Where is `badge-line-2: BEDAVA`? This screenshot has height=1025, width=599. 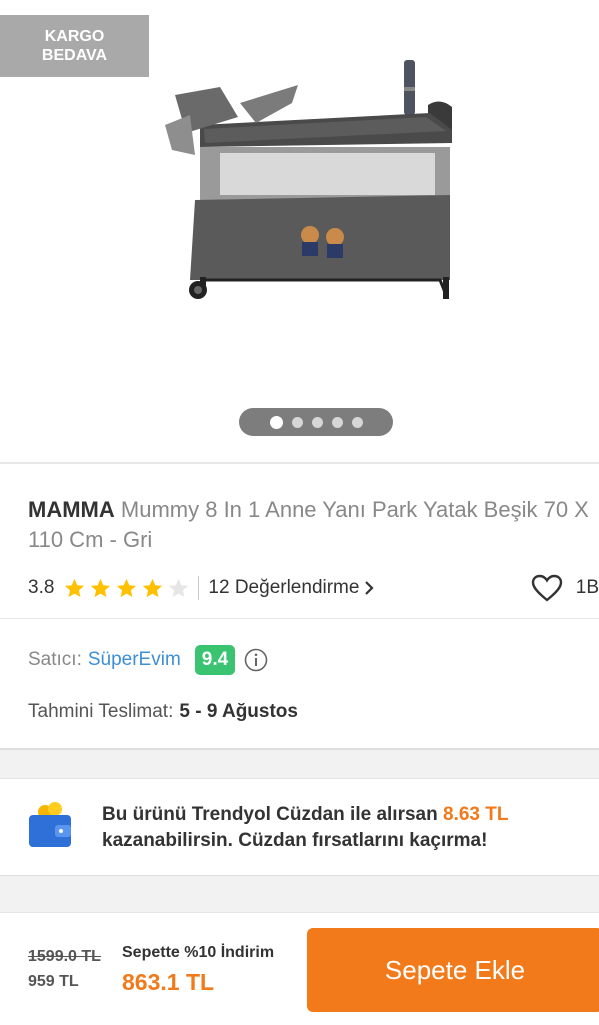
badge-line-2: BEDAVA is located at coordinates (74, 55).